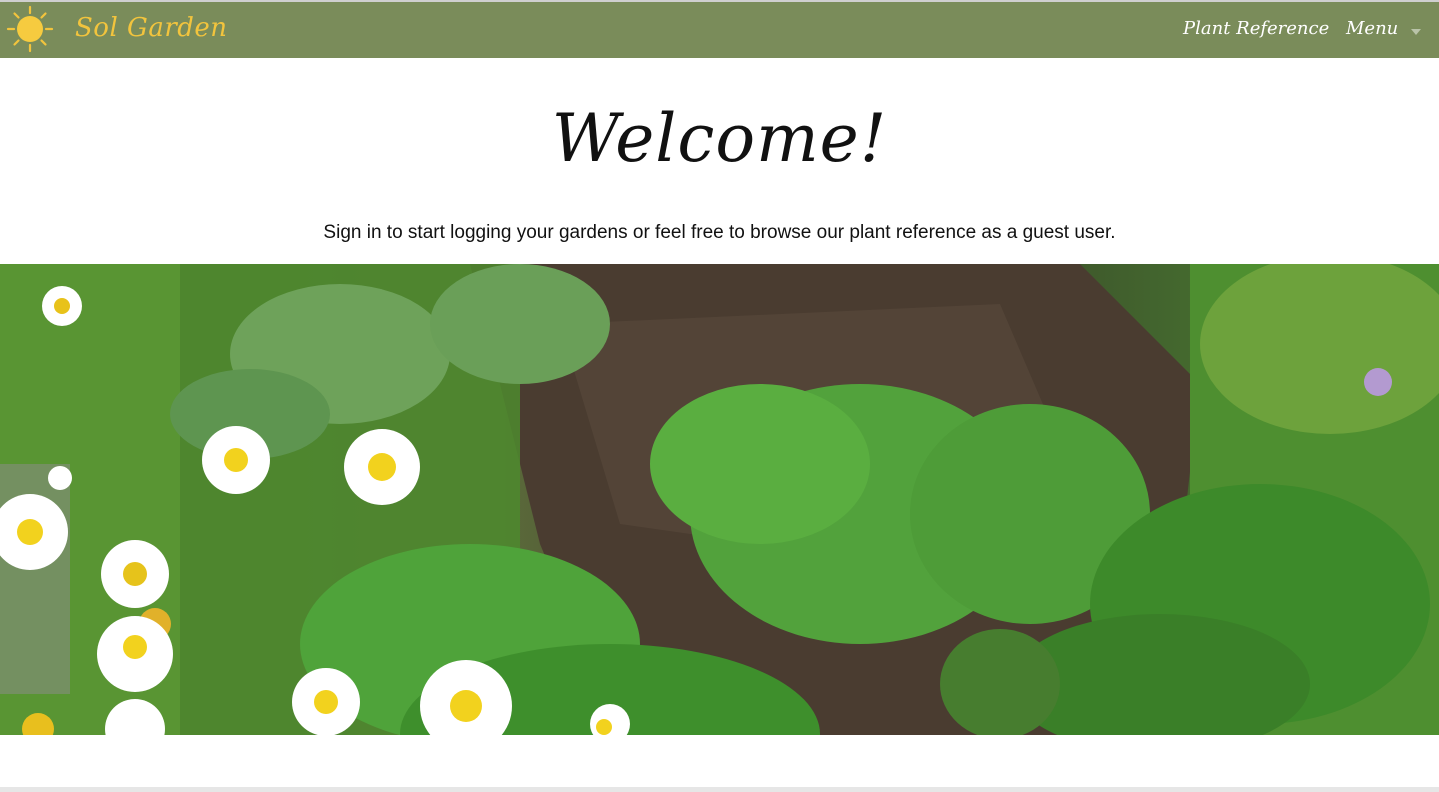 This screenshot has width=1439, height=792. What do you see at coordinates (1256, 28) in the screenshot?
I see `nav-plant-reference: Plant Reference` at bounding box center [1256, 28].